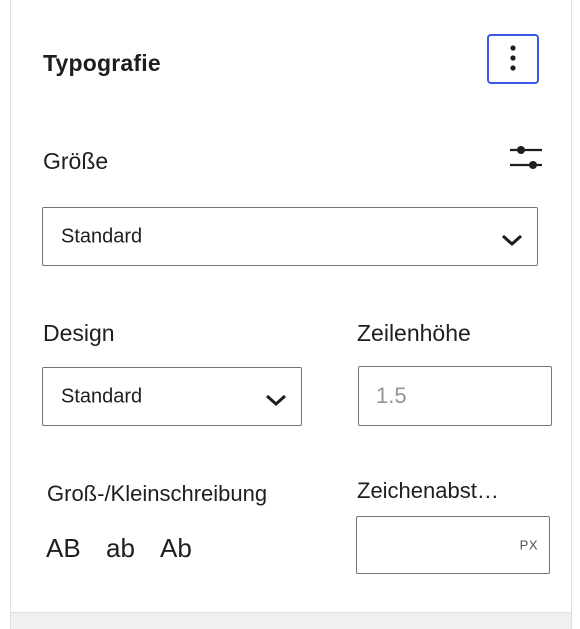  Describe the element at coordinates (172, 396) in the screenshot. I see `design-select: Standard` at that location.